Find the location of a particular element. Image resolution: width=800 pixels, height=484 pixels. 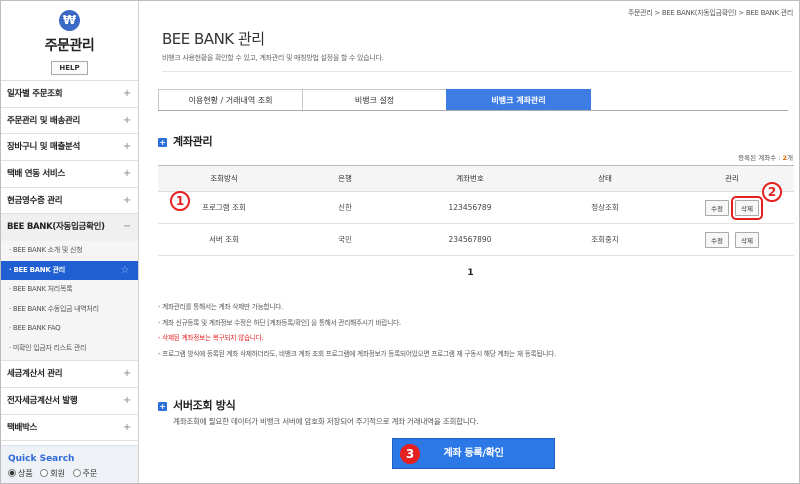

menu-beebank: BEE BANK(자동입금확인) − is located at coordinates (69, 228).